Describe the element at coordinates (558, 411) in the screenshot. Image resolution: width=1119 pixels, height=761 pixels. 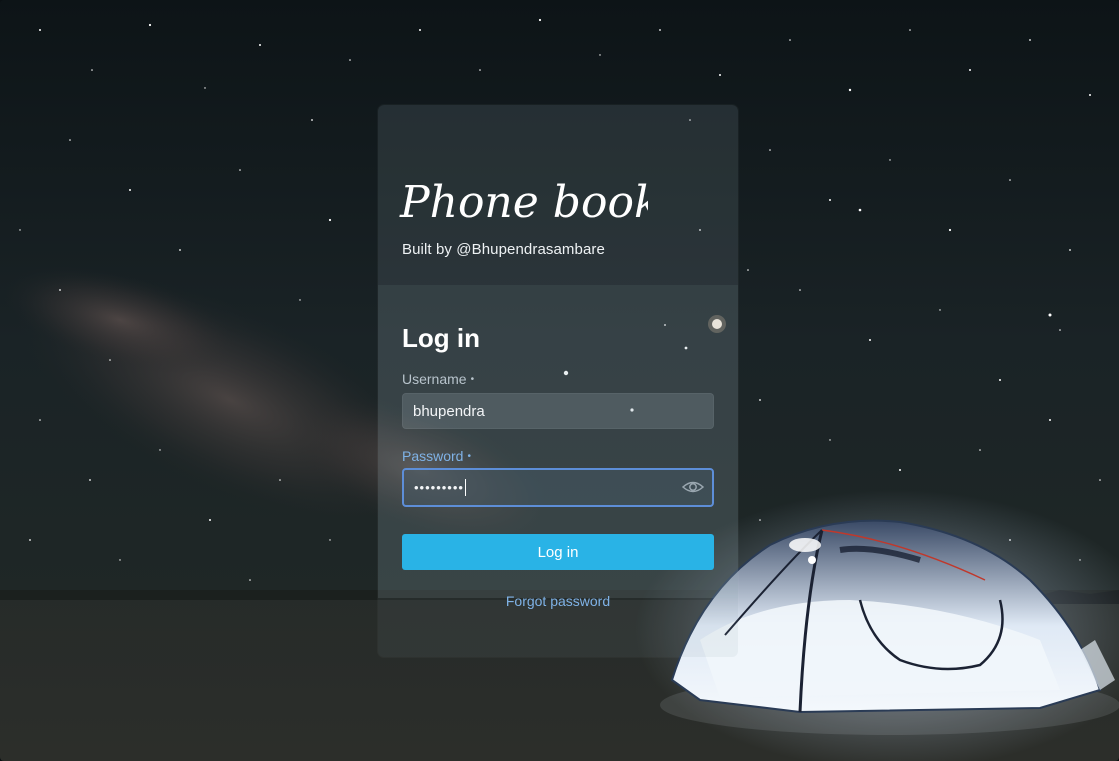
I see `username-input: bhupendra` at that location.